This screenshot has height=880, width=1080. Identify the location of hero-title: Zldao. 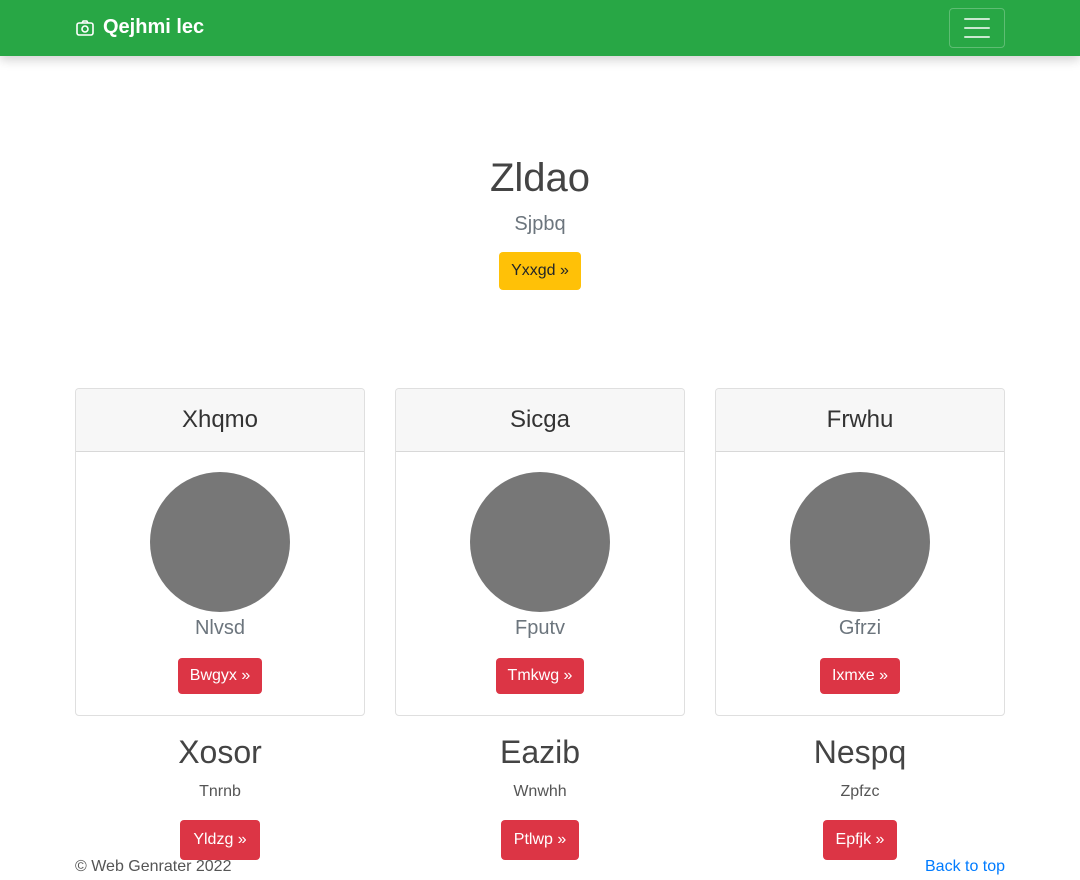
(540, 178).